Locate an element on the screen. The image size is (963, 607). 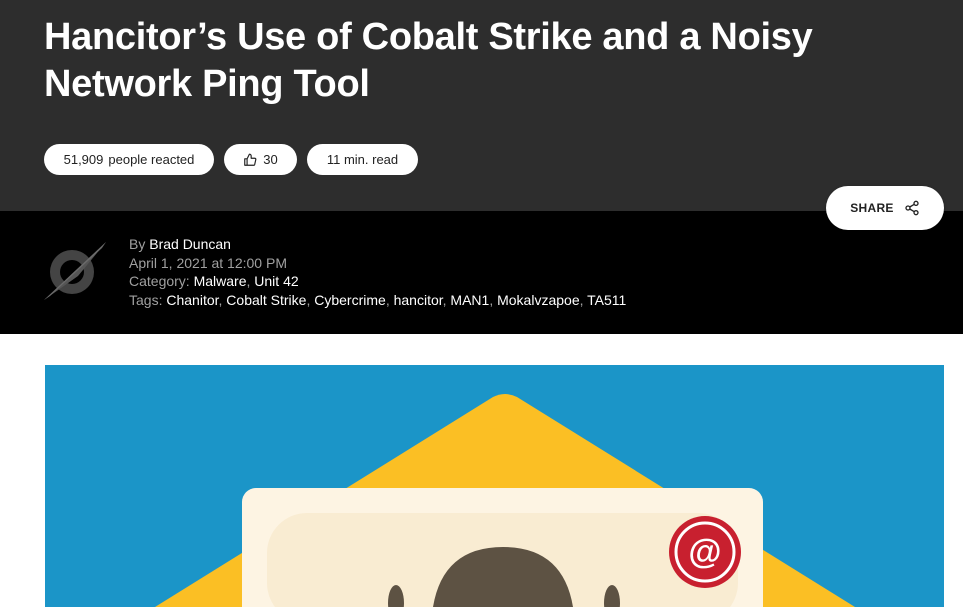
tag-link-chanitor: Chanitor is located at coordinates (192, 300).